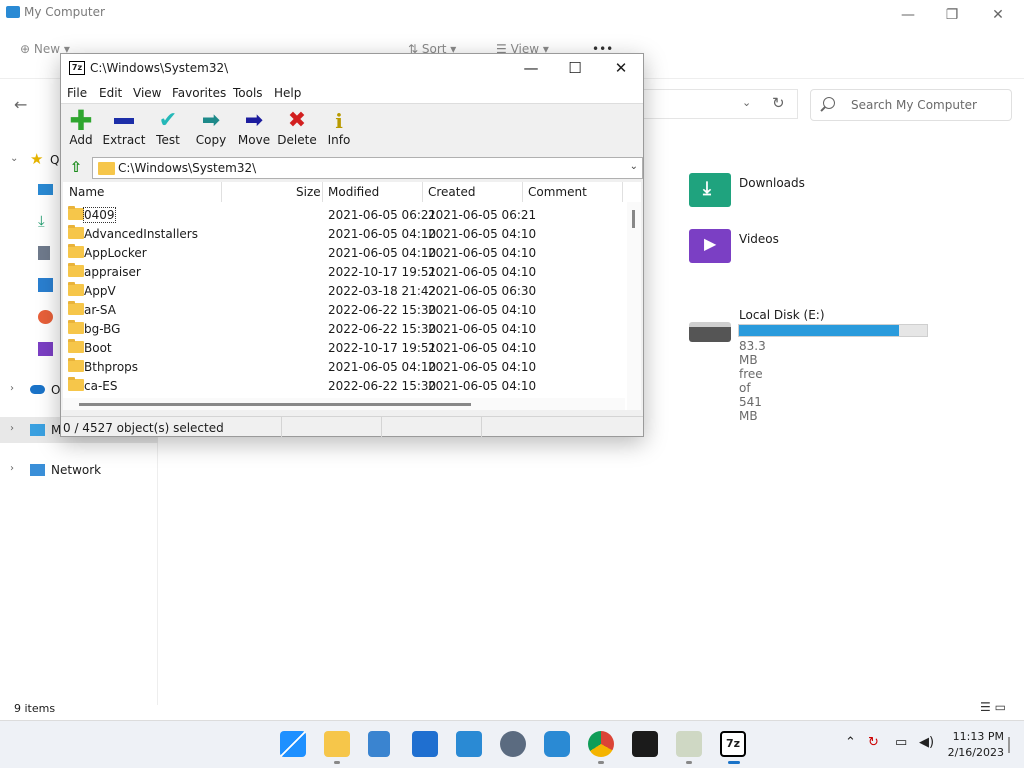 The height and width of the screenshot is (768, 1024). Describe the element at coordinates (733, 744) in the screenshot. I see `sevenzip-icon: 7z` at that location.